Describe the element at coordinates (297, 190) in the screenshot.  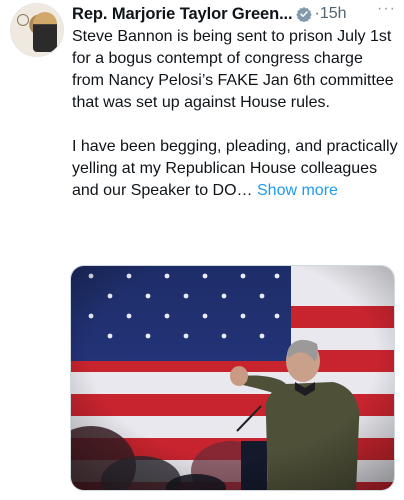
I see `show-more-link: Show more` at that location.